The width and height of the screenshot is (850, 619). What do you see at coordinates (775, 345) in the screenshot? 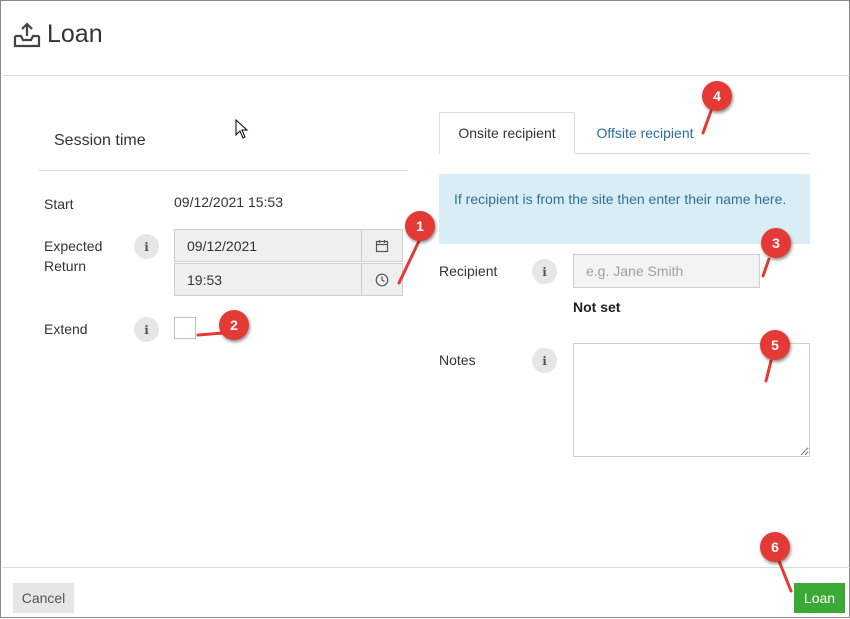
I see `callout-5: 5` at bounding box center [775, 345].